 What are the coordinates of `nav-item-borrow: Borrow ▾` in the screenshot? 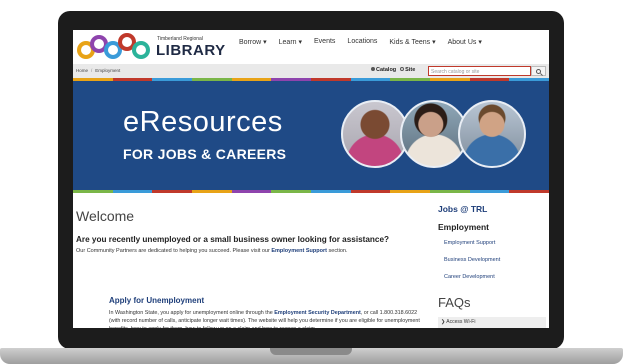 It's located at (253, 42).